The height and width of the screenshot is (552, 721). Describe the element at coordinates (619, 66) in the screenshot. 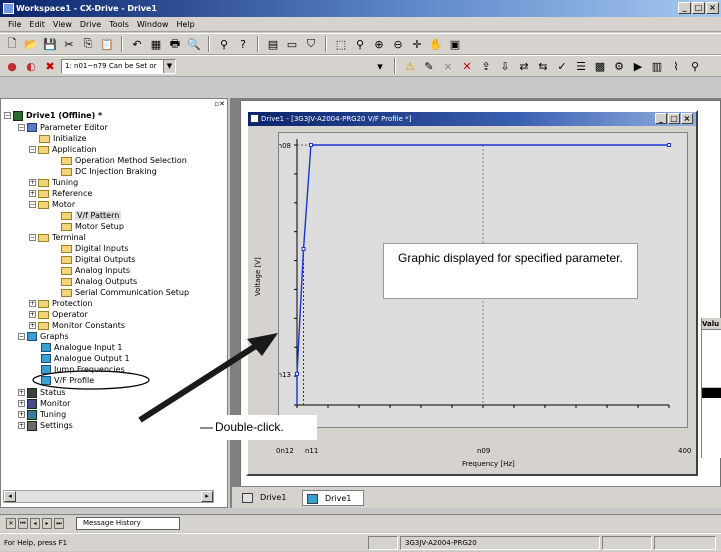

I see `settings-icon: ⚙` at that location.